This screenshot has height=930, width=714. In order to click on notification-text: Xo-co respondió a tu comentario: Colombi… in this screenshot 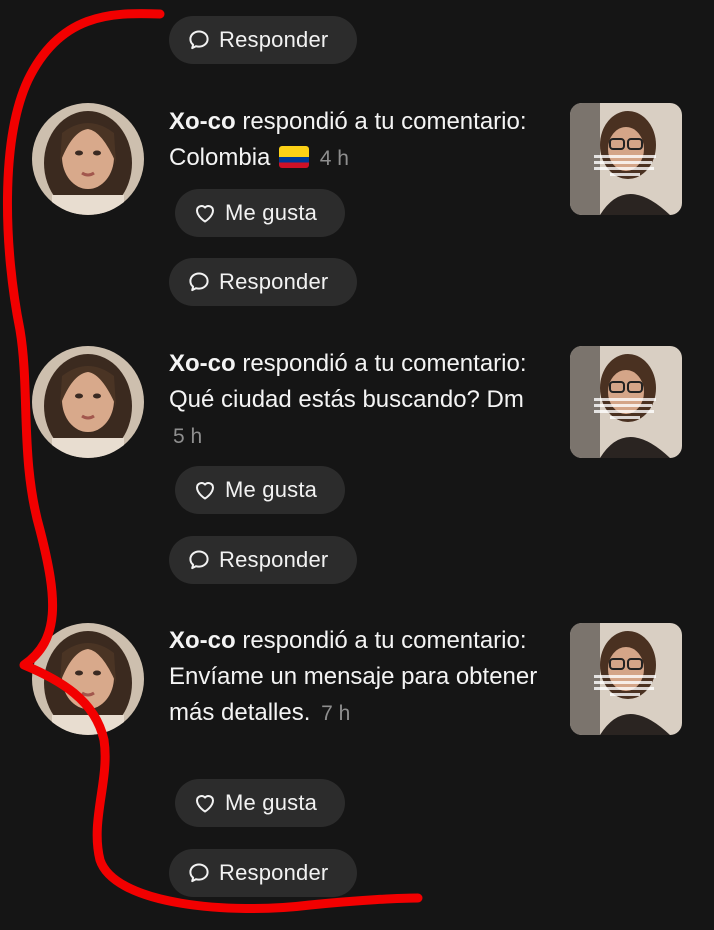, I will do `click(354, 140)`.